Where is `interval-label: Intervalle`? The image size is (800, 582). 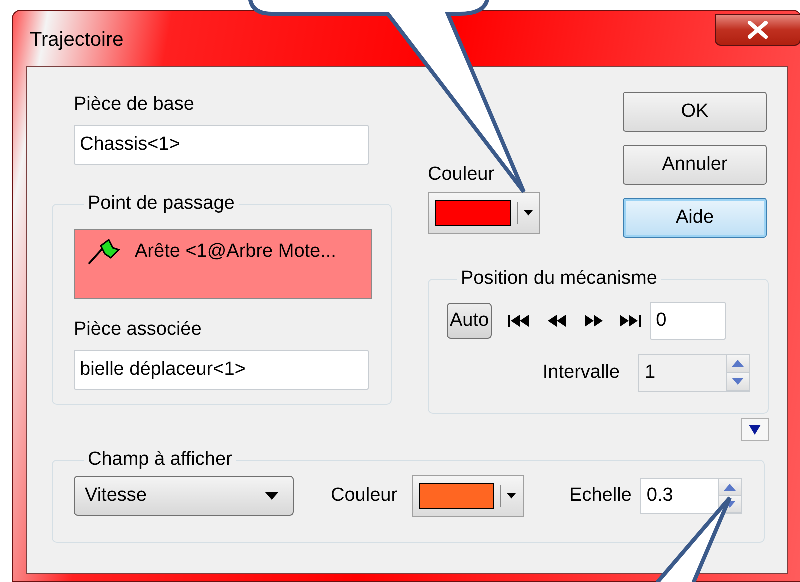
interval-label: Intervalle is located at coordinates (581, 373).